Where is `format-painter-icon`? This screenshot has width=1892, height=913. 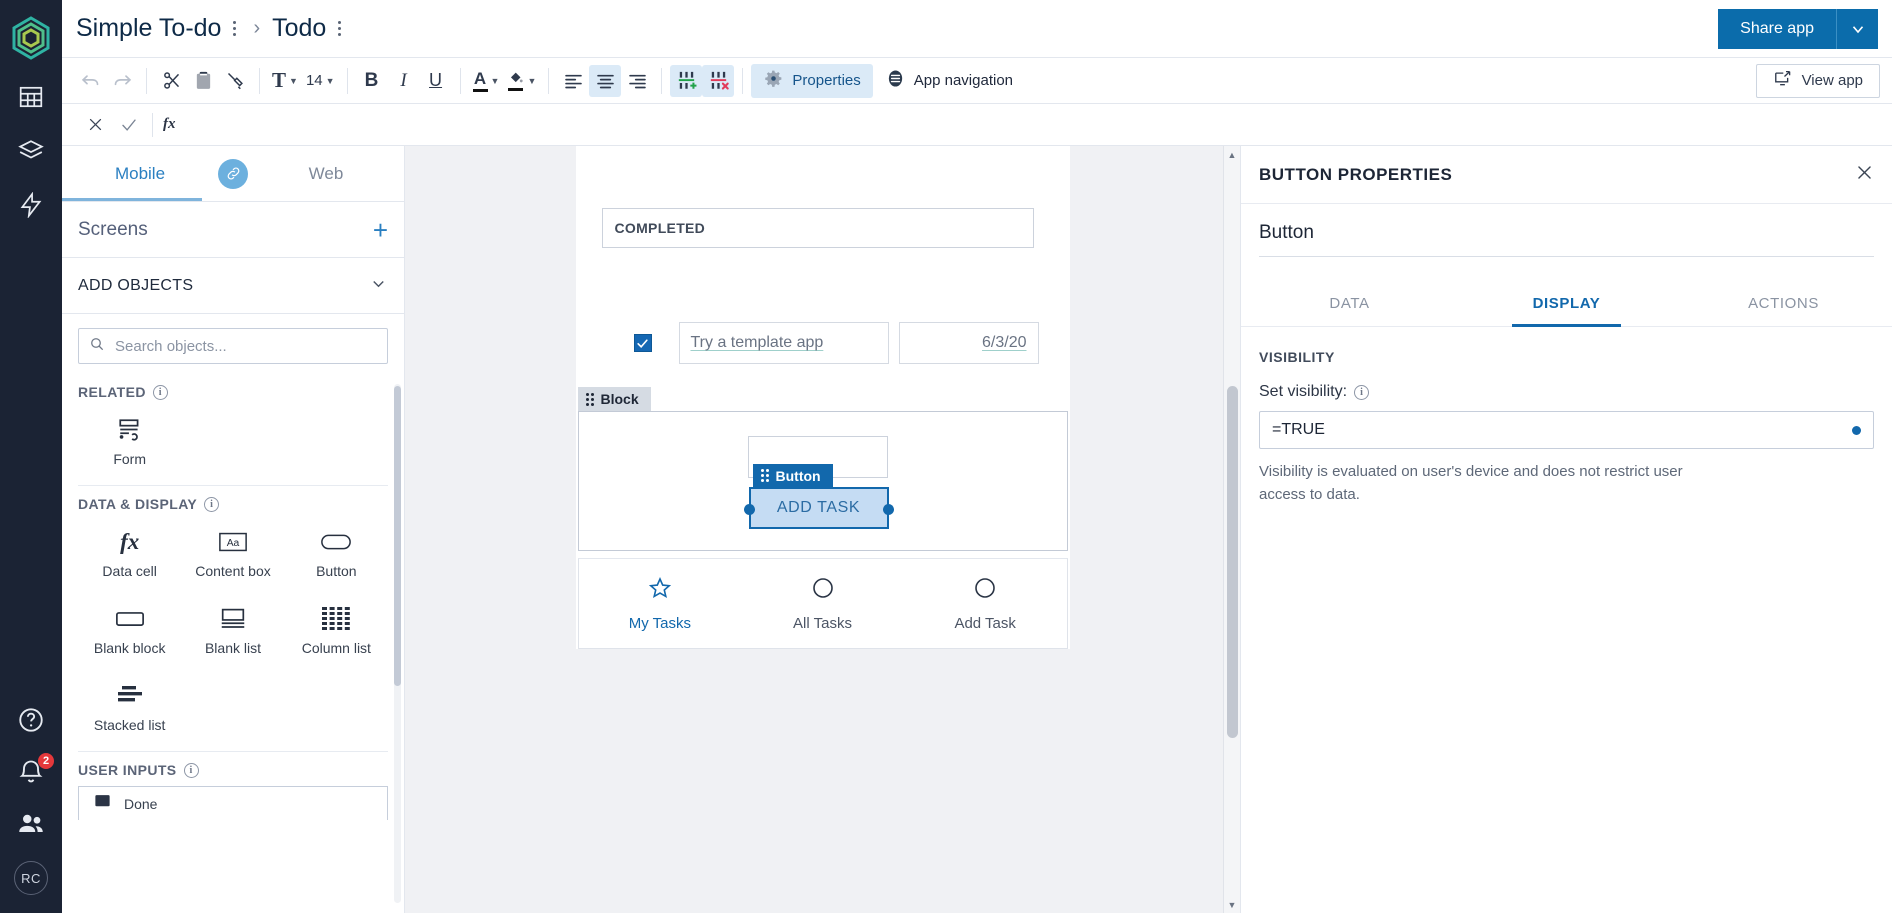 format-painter-icon is located at coordinates (235, 81).